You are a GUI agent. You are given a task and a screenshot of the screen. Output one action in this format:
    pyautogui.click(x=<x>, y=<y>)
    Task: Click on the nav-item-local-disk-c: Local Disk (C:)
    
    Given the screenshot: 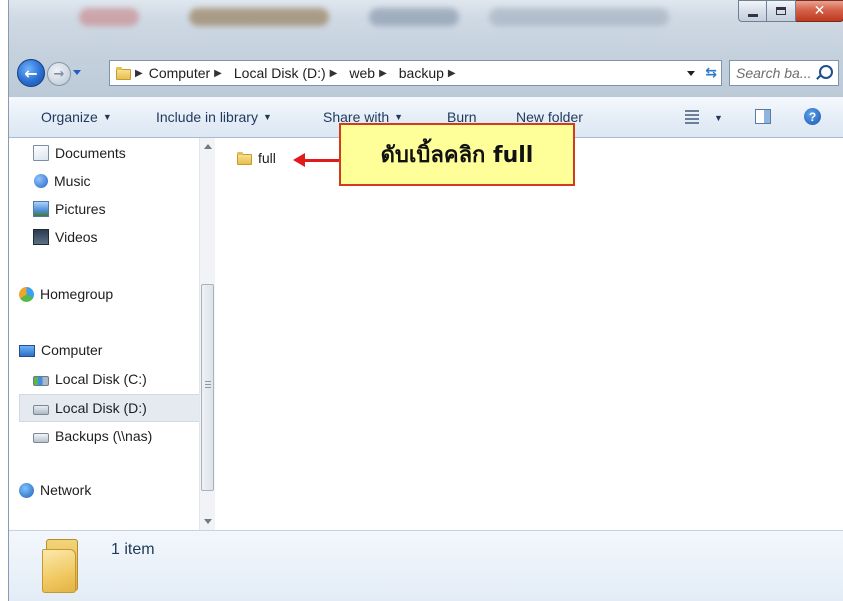 What is the action you would take?
    pyautogui.click(x=90, y=379)
    